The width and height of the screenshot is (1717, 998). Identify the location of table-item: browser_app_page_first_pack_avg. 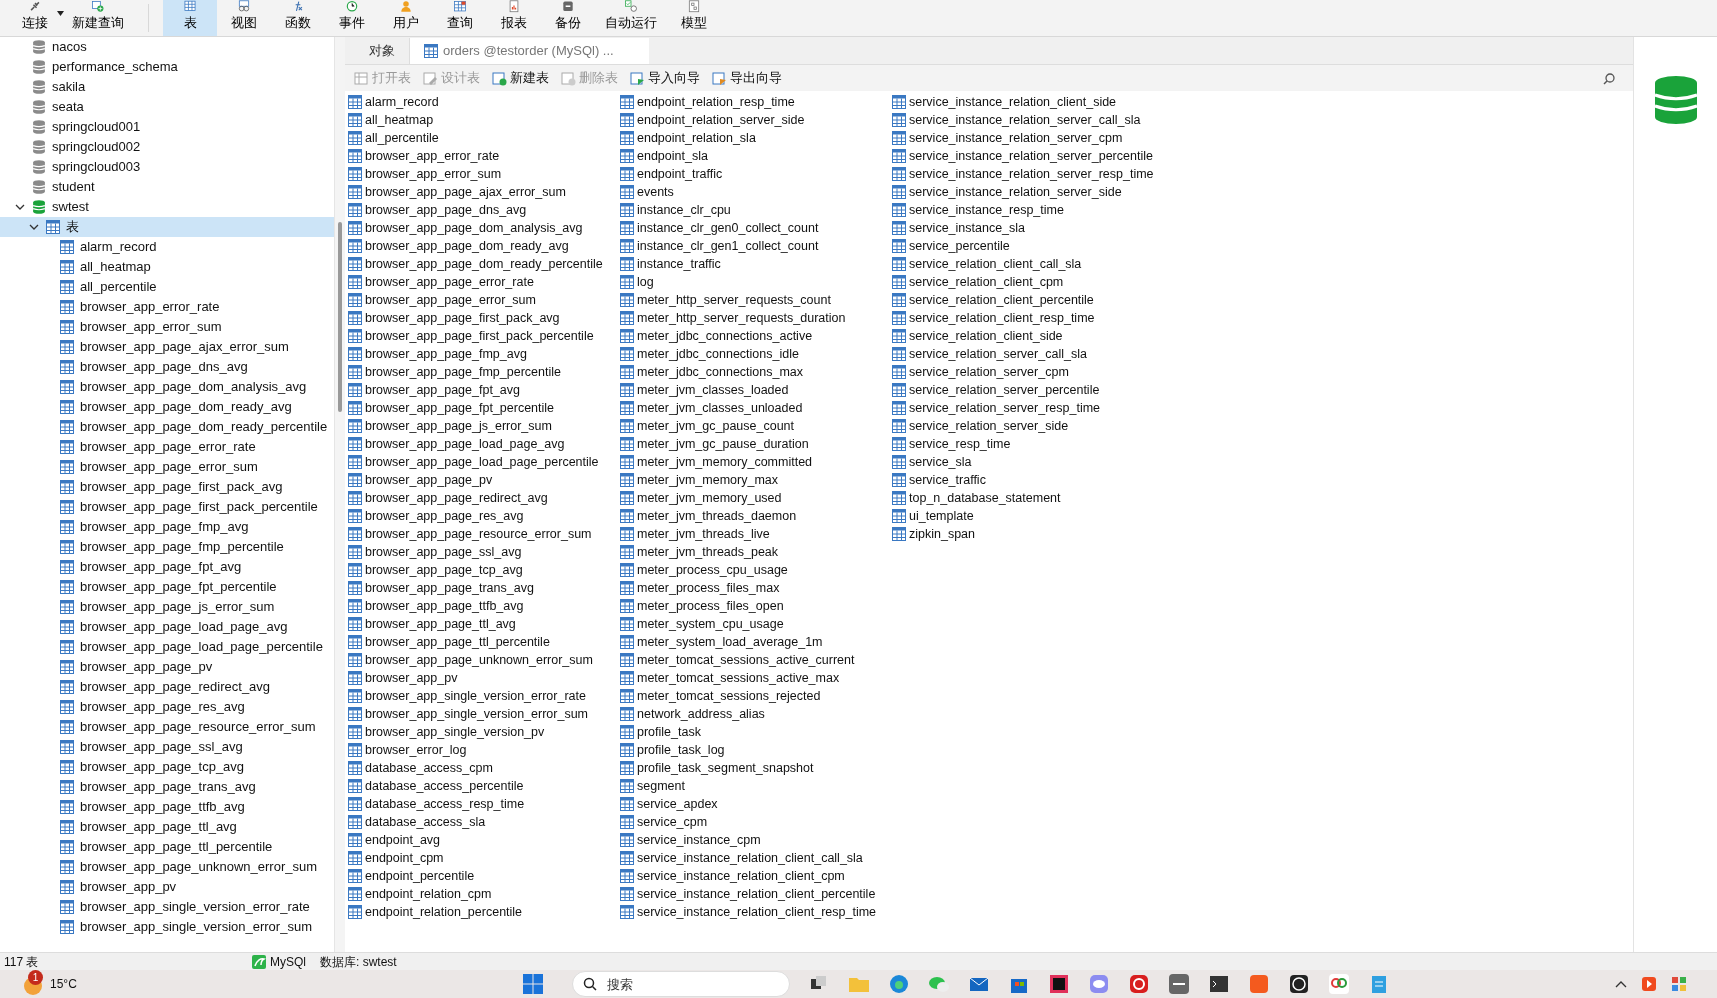
(484, 318).